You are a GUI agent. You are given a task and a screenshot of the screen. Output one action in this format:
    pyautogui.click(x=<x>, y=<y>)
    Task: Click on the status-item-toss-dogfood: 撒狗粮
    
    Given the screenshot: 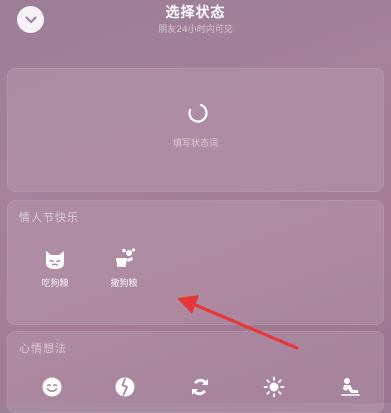 What is the action you would take?
    pyautogui.click(x=124, y=269)
    